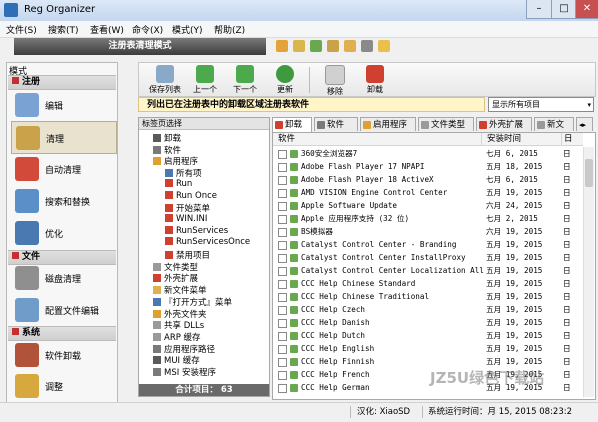 The width and height of the screenshot is (598, 422). Describe the element at coordinates (428, 362) in the screenshot. I see `table-row: CCC Help Finnish 五月 19, 2015 日` at that location.